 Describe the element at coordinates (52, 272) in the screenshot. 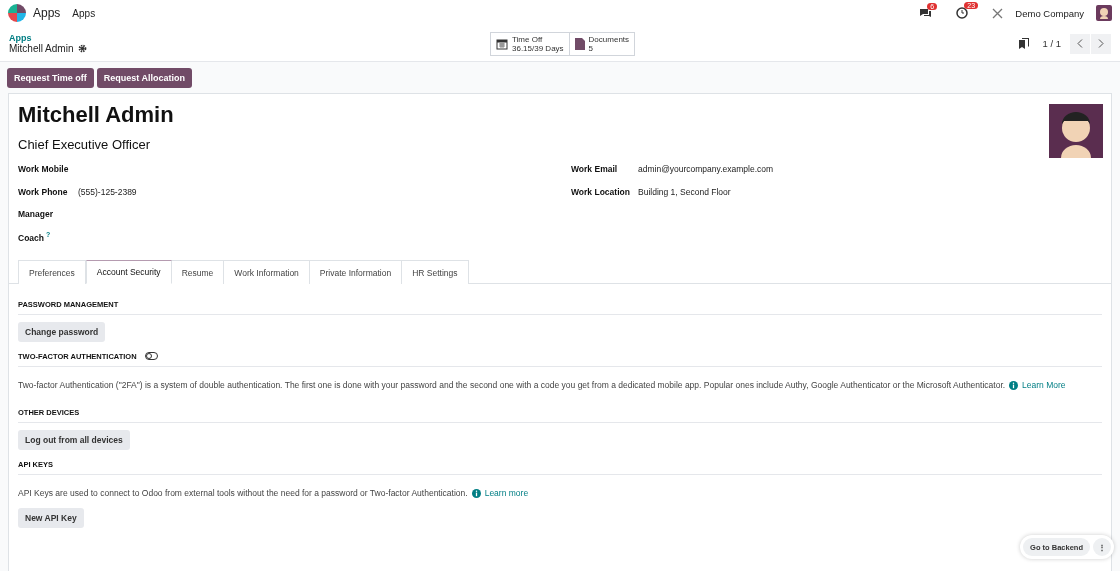

I see `tab: Preferences` at that location.